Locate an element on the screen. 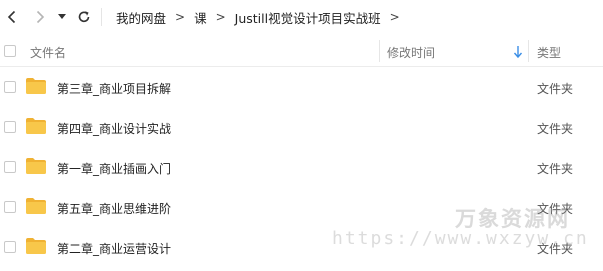 The height and width of the screenshot is (271, 603). refresh-icon is located at coordinates (84, 17).